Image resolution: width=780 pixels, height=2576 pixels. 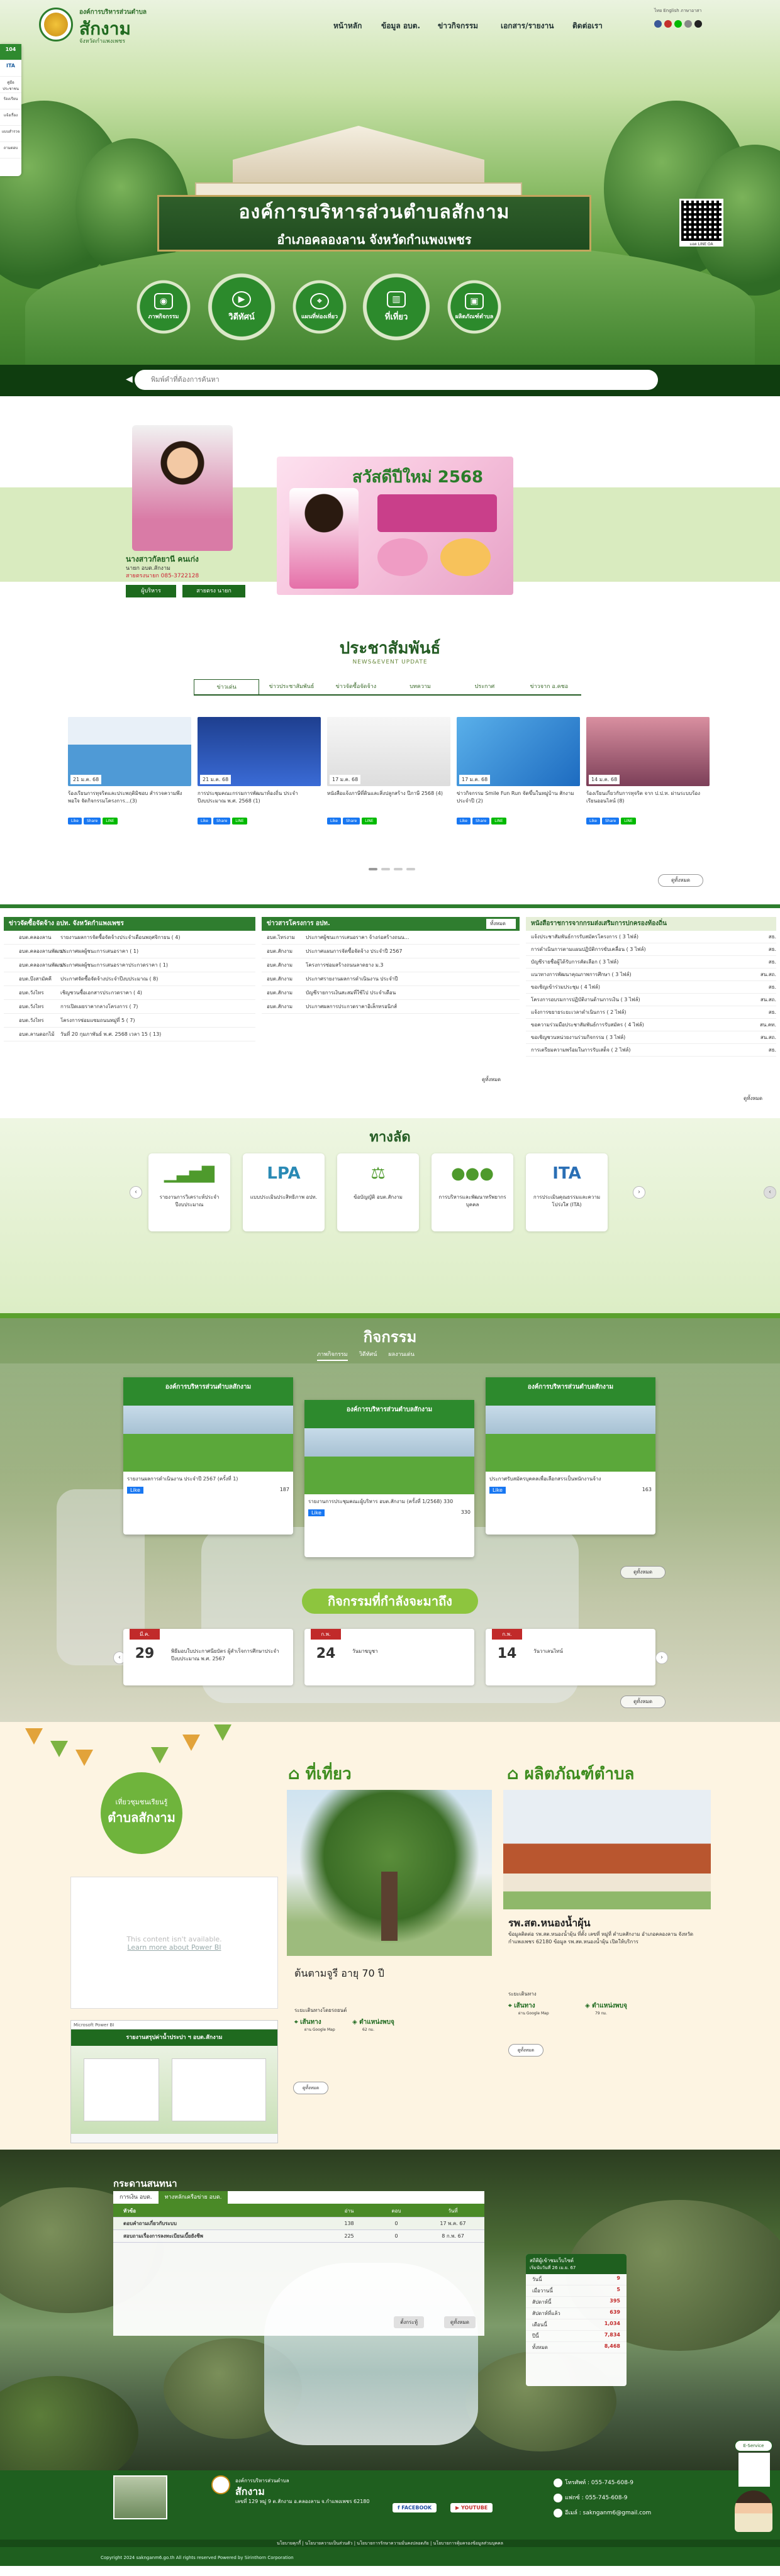 What do you see at coordinates (227, 686) in the screenshot?
I see `tab-featured: ข่าวเด่น` at bounding box center [227, 686].